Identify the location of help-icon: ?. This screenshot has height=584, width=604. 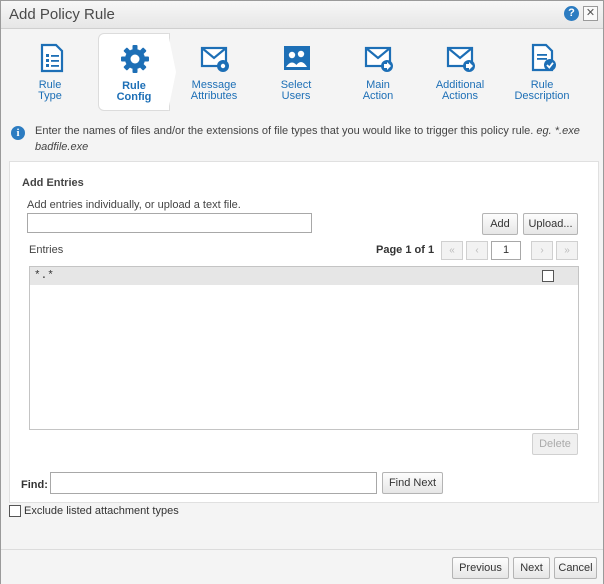
(571, 13).